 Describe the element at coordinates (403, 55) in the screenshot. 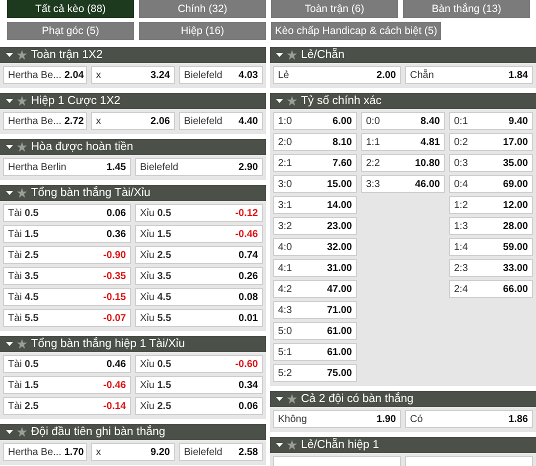

I see `panel-header: Lẻ/Chẵn` at that location.